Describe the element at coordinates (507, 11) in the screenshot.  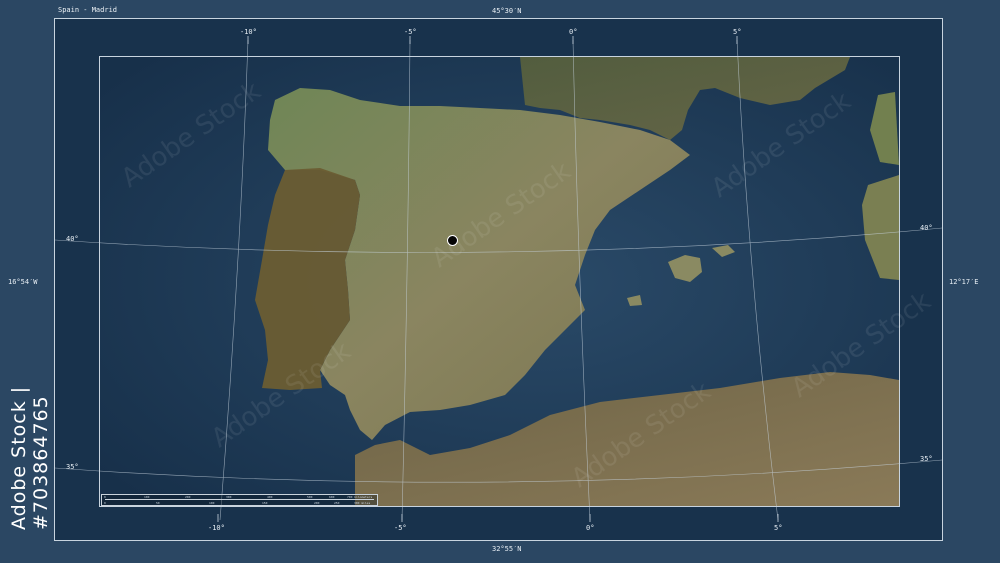
I see `frame-label-top: 45°30′N` at that location.